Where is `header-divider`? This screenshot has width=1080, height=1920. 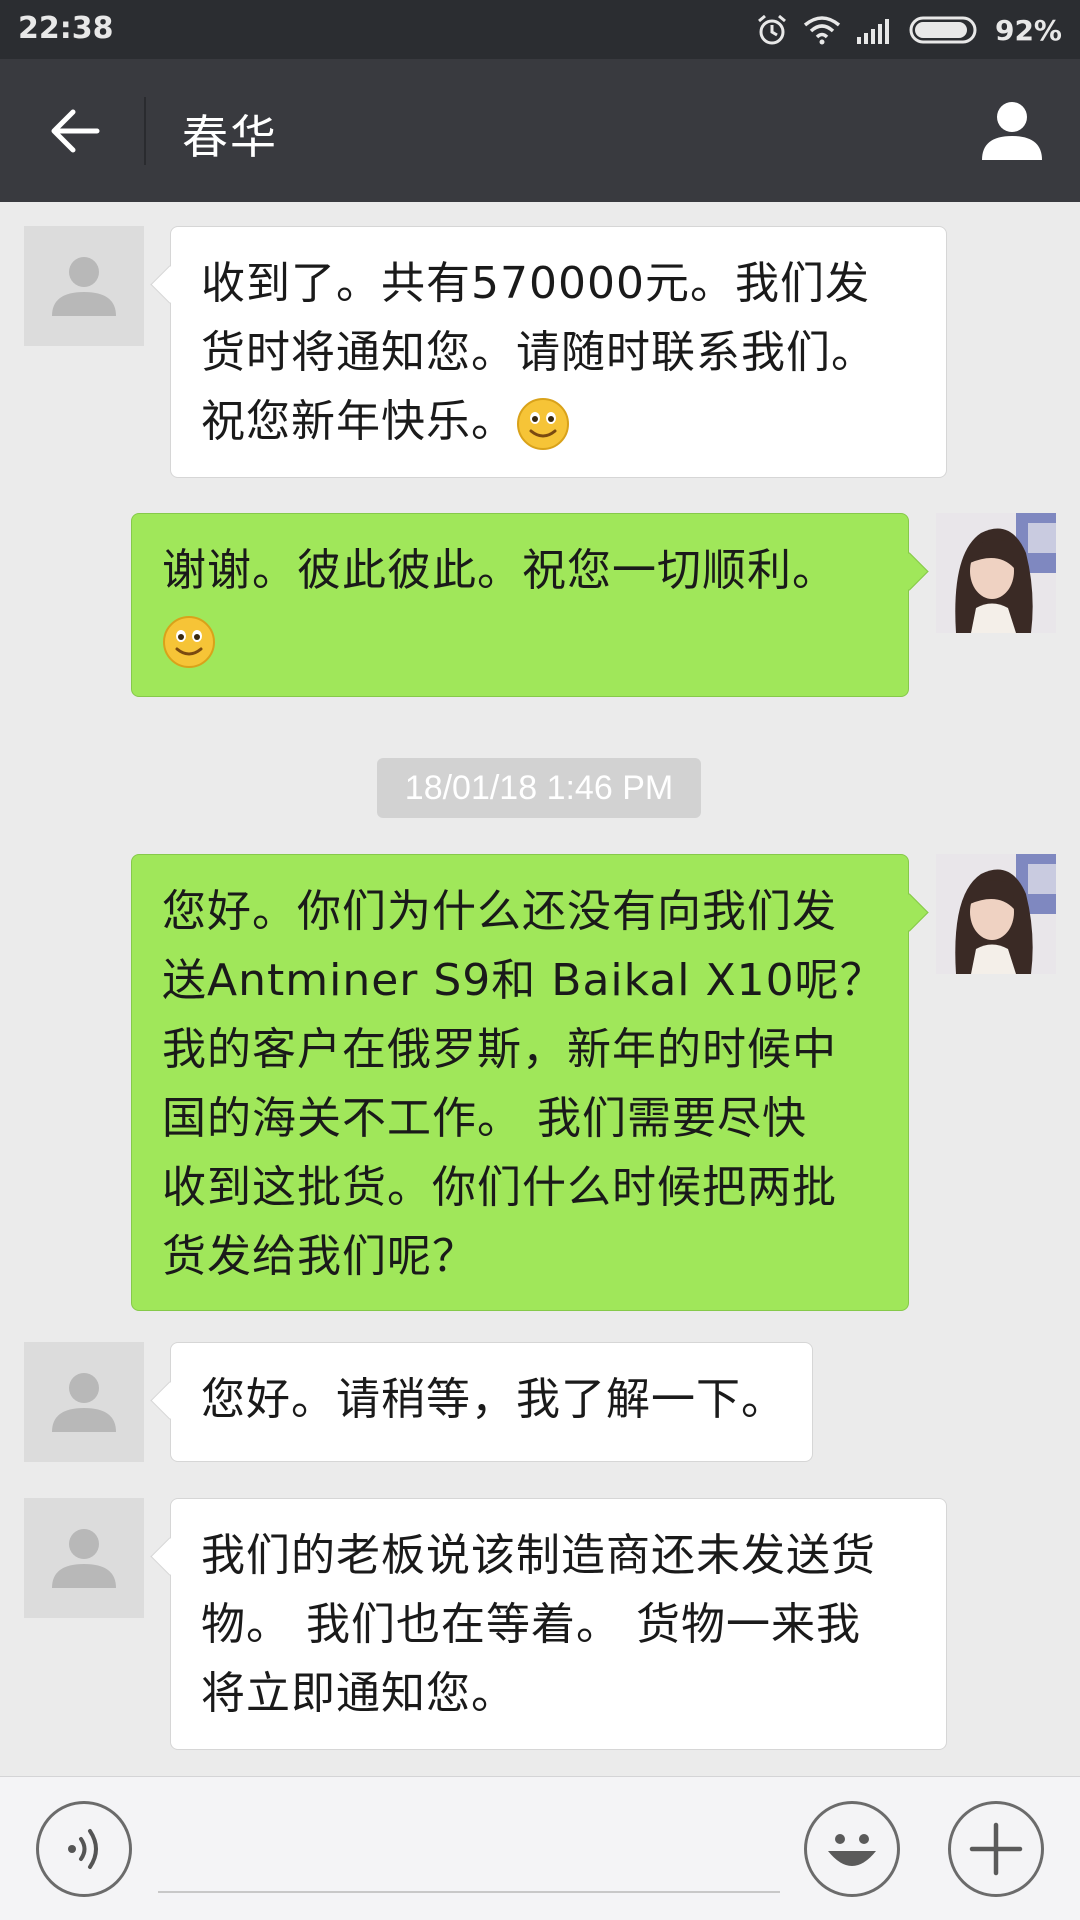
header-divider is located at coordinates (145, 131).